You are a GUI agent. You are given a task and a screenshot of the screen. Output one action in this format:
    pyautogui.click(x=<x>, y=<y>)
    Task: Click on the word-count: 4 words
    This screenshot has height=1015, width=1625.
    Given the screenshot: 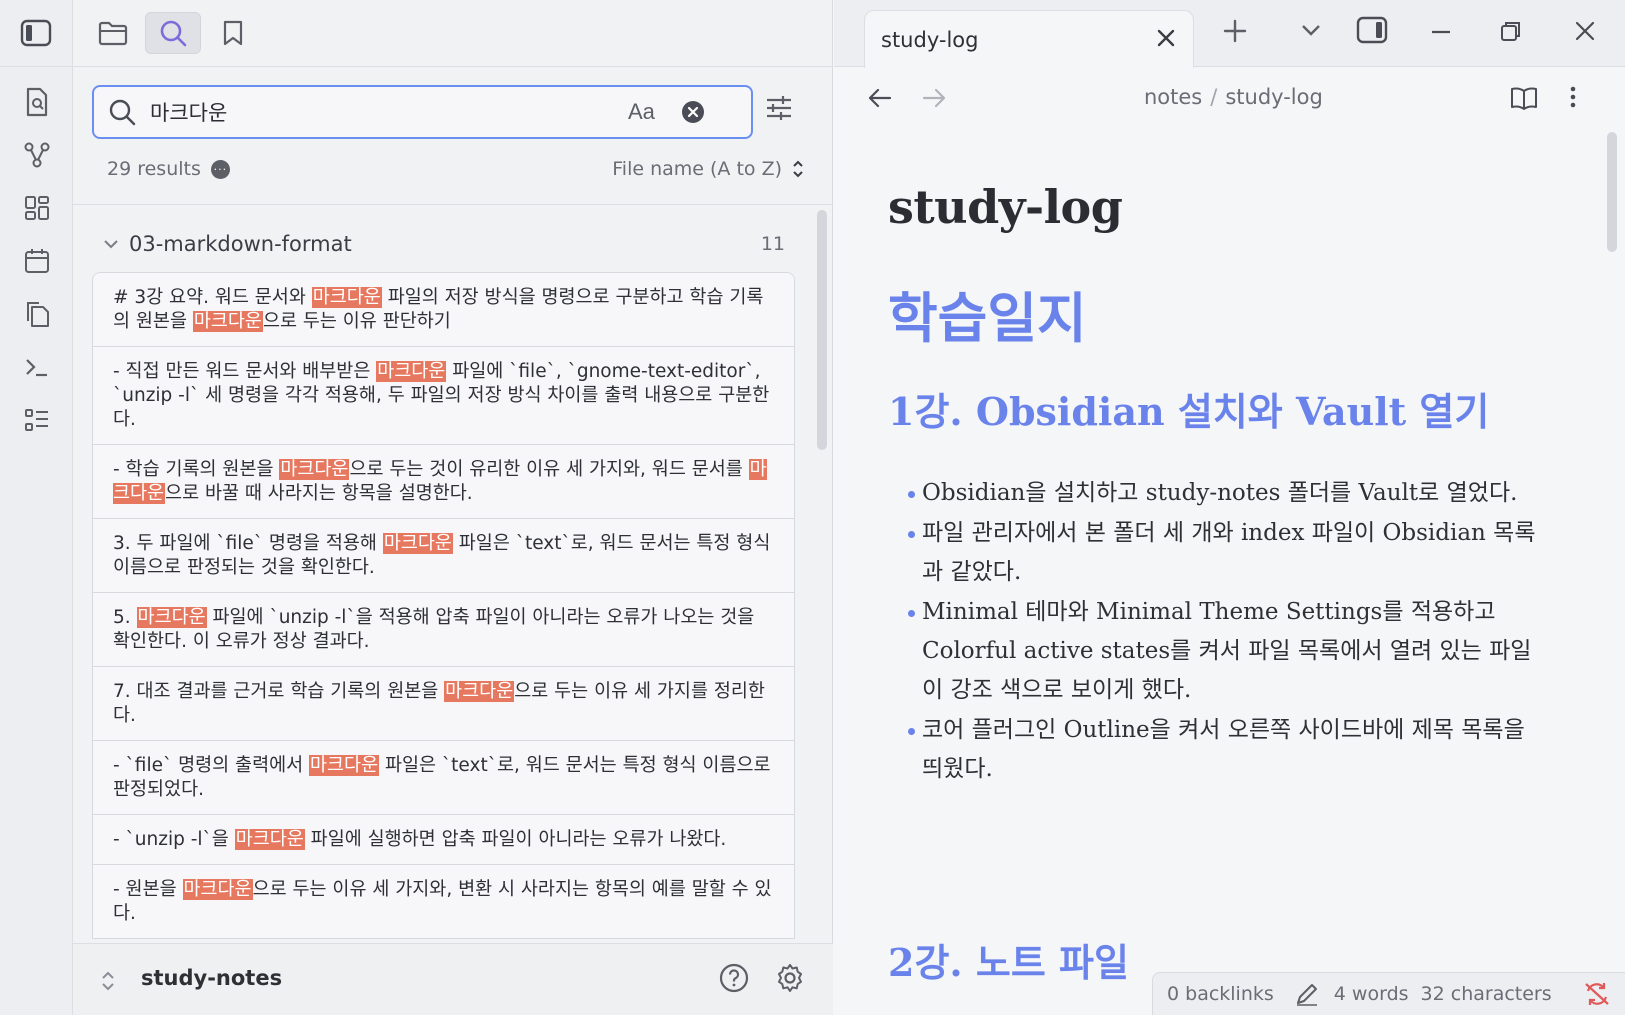 What is the action you would take?
    pyautogui.click(x=1371, y=994)
    